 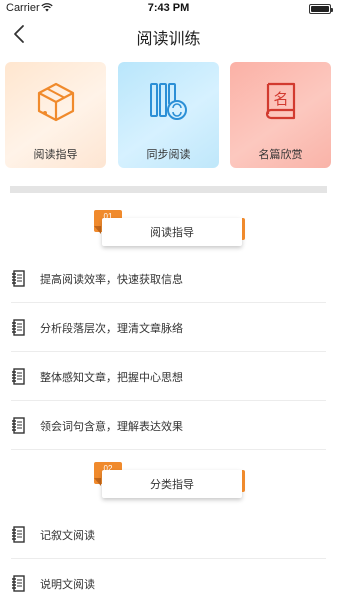 What do you see at coordinates (168, 189) in the screenshot?
I see `section-divider` at bounding box center [168, 189].